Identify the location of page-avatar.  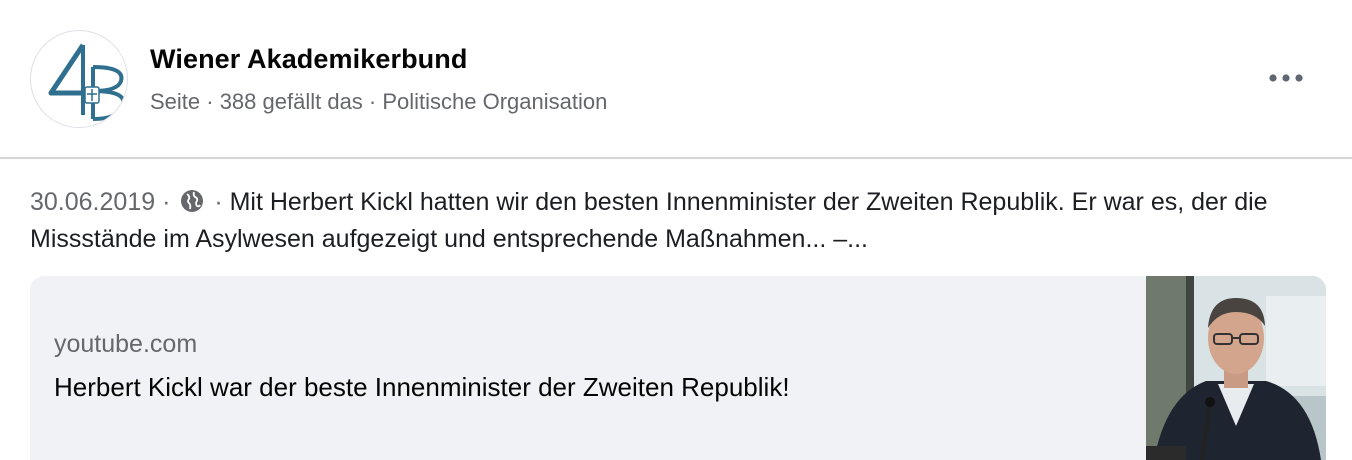
(79, 79).